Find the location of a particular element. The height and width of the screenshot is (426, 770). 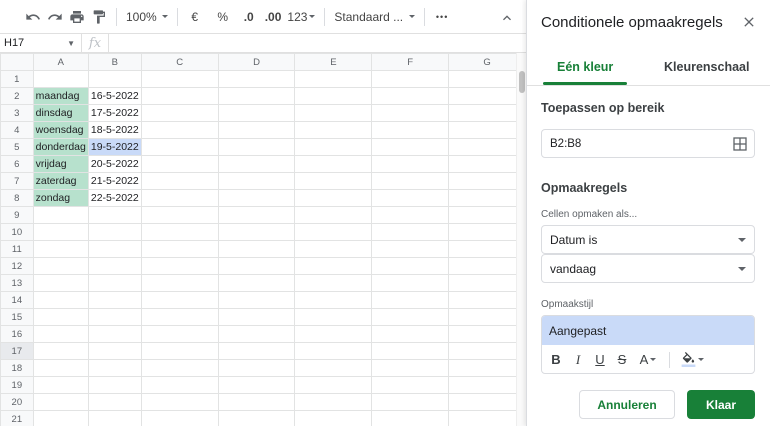

cell-day: zaterdag is located at coordinates (60, 181).